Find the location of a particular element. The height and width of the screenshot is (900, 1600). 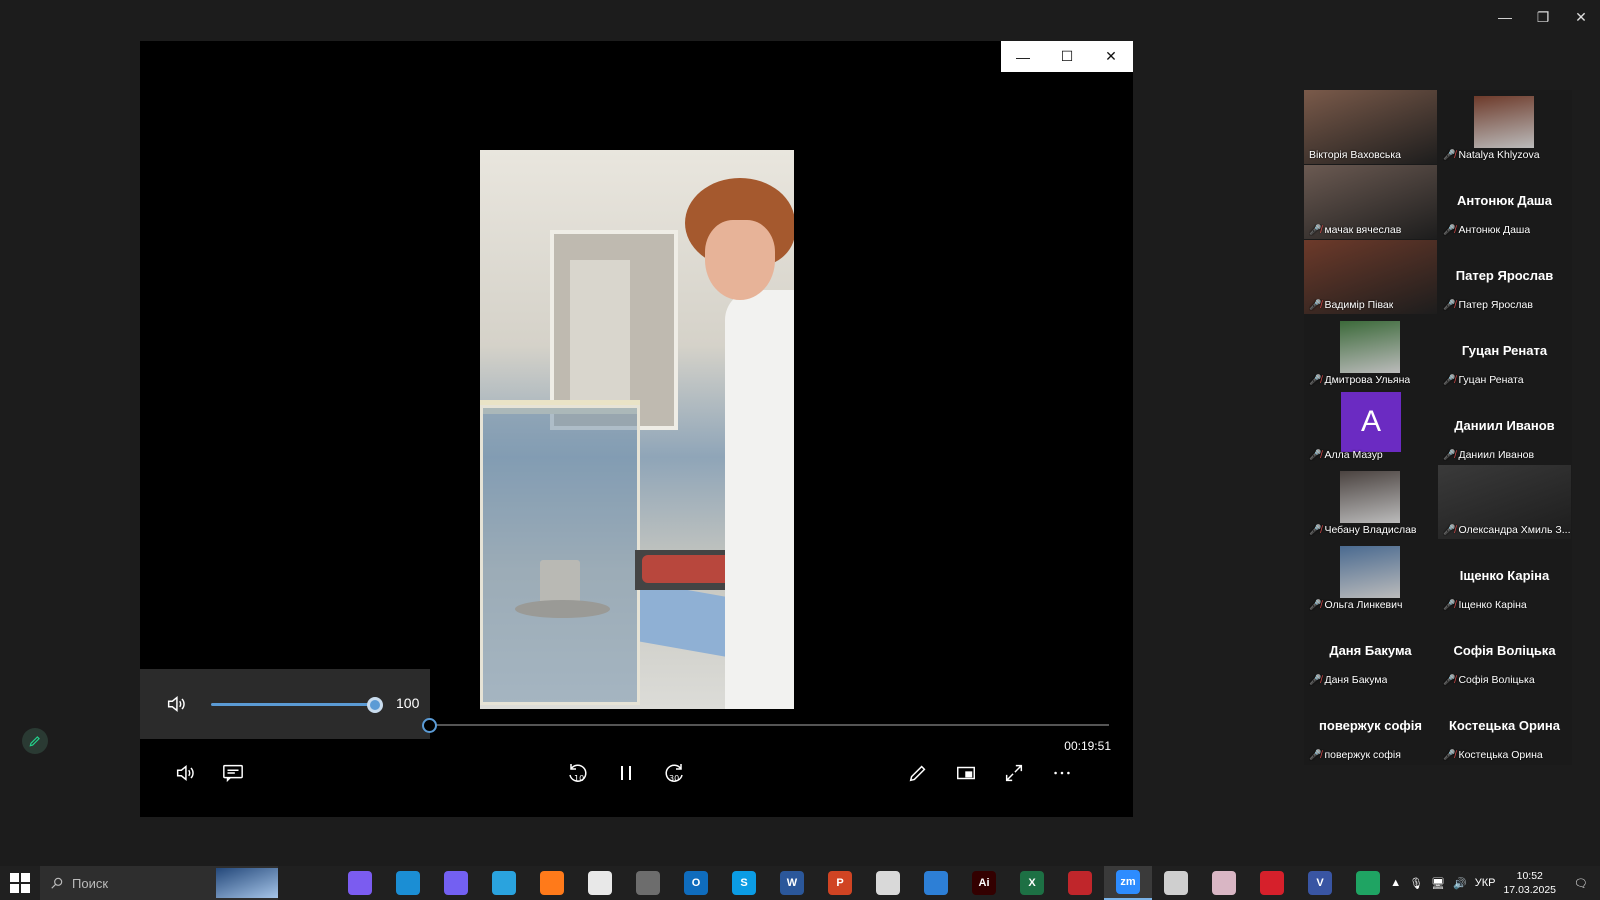

participant-tile: A 🎤̸ Алла Мазур is located at coordinates (1370, 427).